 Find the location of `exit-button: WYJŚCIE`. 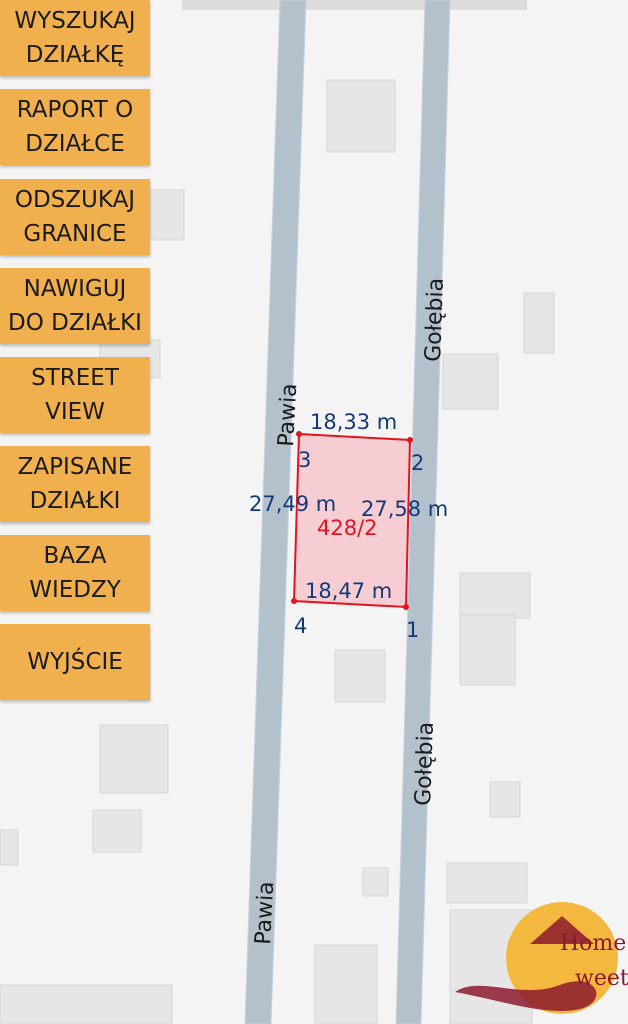

exit-button: WYJŚCIE is located at coordinates (75, 662).